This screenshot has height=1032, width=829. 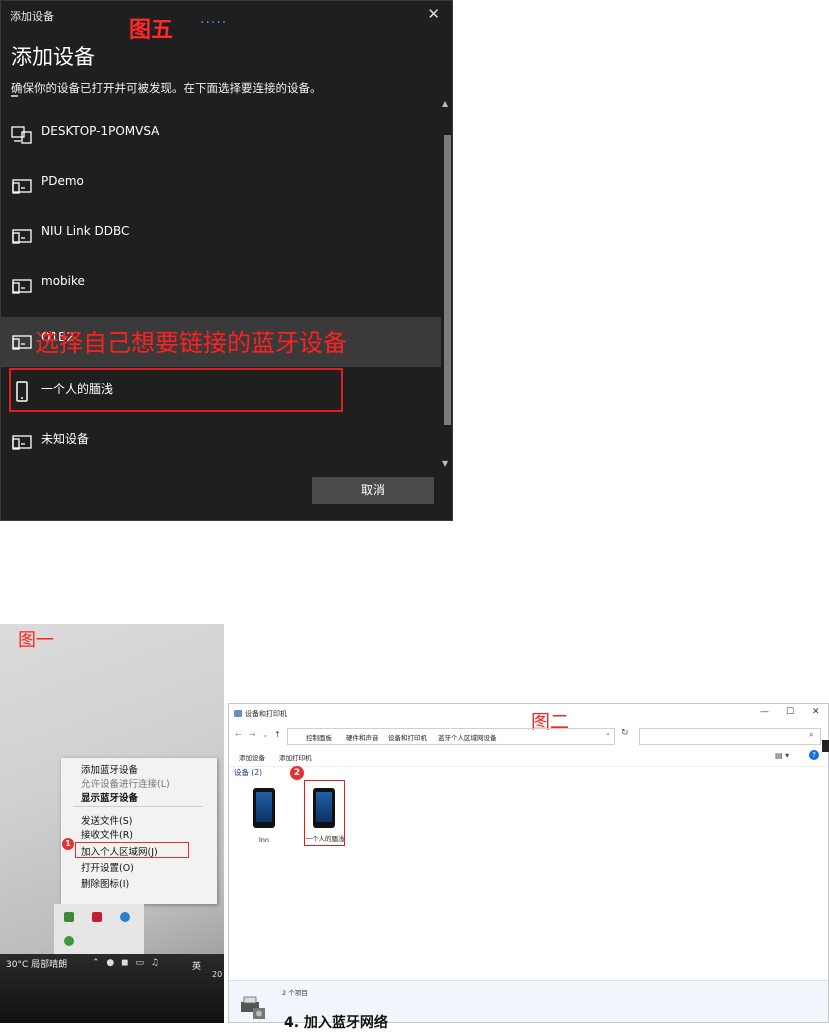 What do you see at coordinates (277, 734) in the screenshot?
I see `up-icon: ↑` at bounding box center [277, 734].